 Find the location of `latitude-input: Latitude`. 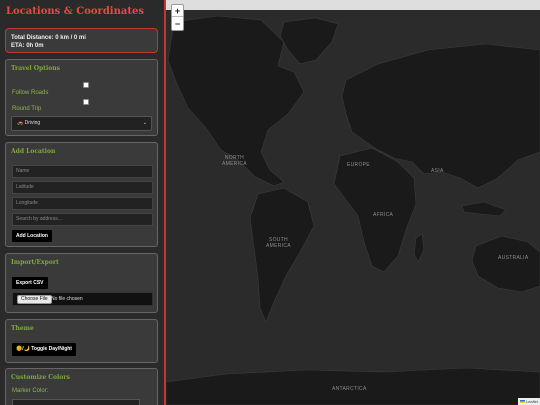

latitude-input: Latitude is located at coordinates (82, 187).